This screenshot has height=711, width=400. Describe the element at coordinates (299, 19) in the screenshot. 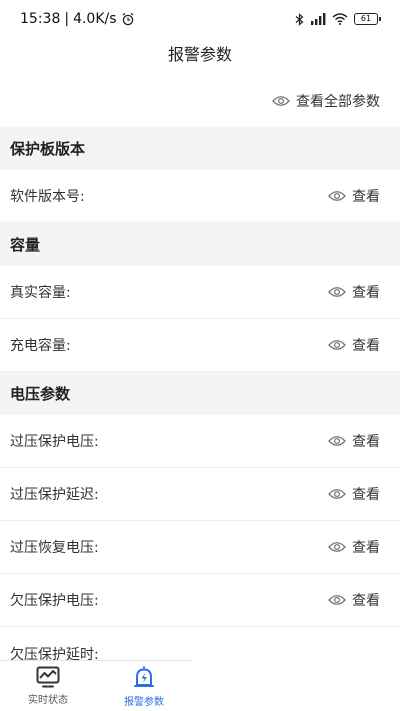

I see `bluetooth-icon` at that location.